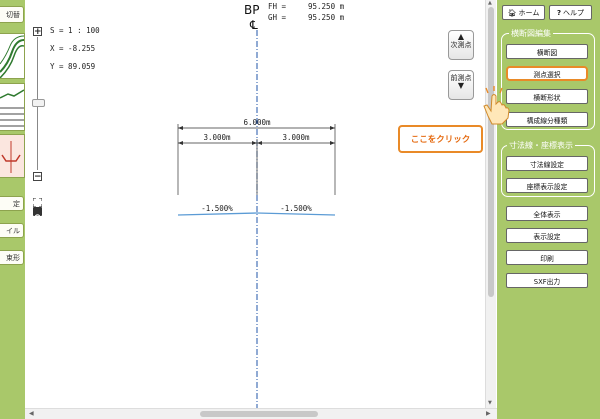 The width and height of the screenshot is (600, 419). I want to click on fit-all-button-label: 全体表示, so click(547, 214).